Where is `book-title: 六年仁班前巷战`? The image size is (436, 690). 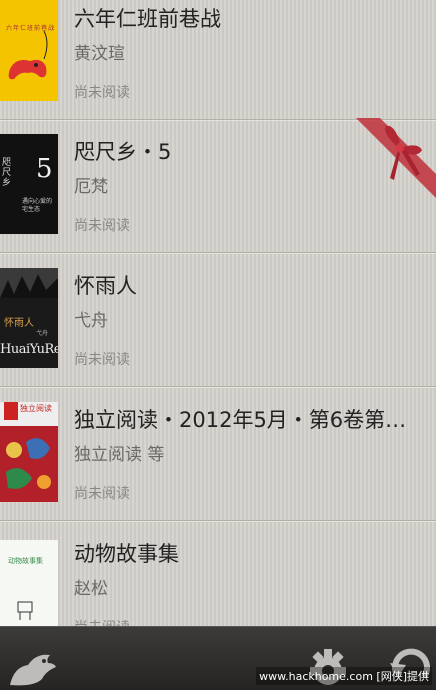 book-title: 六年仁班前巷战 is located at coordinates (147, 19).